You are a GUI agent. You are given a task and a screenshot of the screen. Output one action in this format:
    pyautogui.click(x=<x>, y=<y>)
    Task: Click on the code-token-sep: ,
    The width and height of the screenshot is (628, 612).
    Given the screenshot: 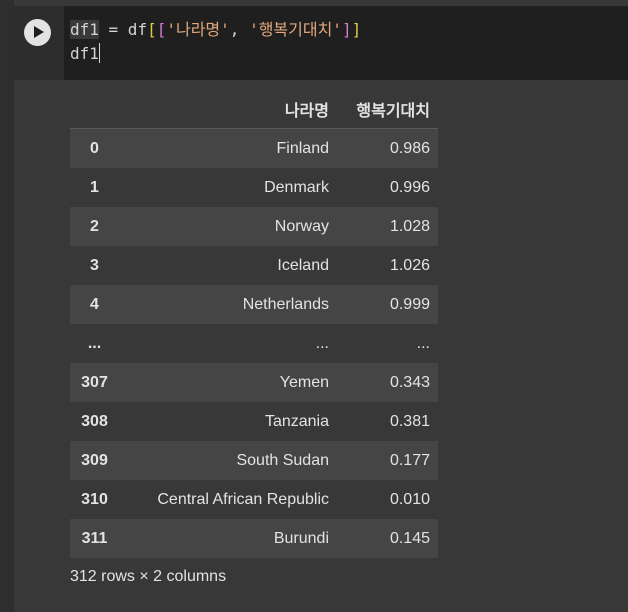 What is the action you would take?
    pyautogui.click(x=239, y=29)
    